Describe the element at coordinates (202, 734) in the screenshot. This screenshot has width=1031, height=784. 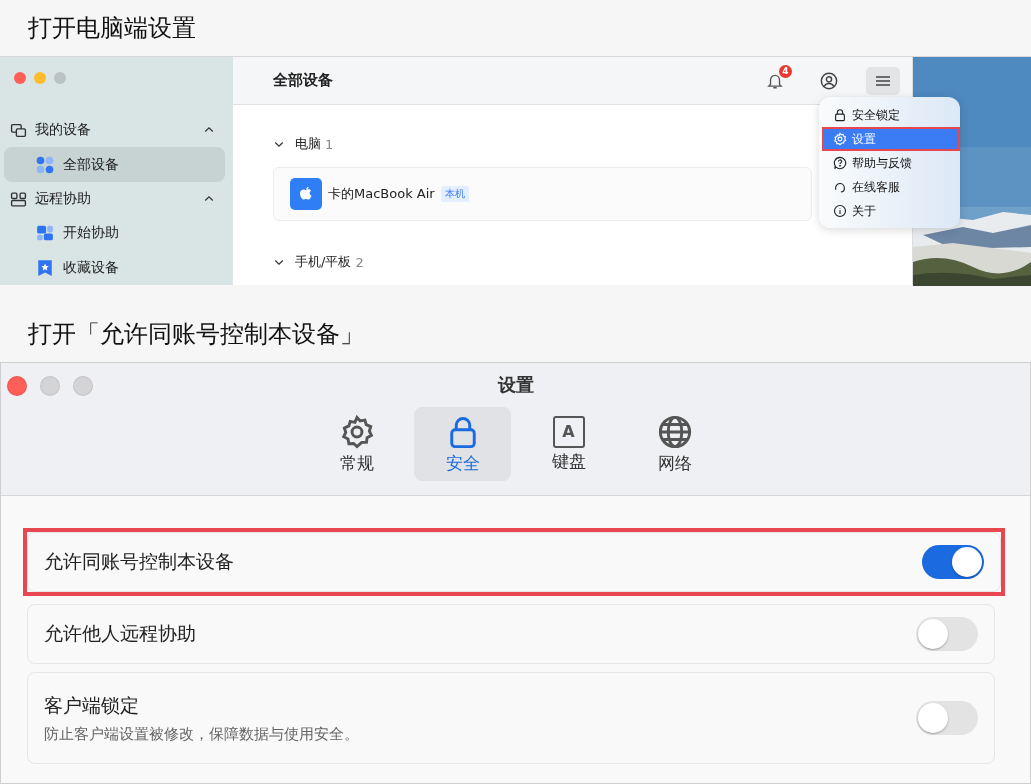
I see `setting-description: 防止客户端设置被修改，保障数据与使用安全。` at that location.